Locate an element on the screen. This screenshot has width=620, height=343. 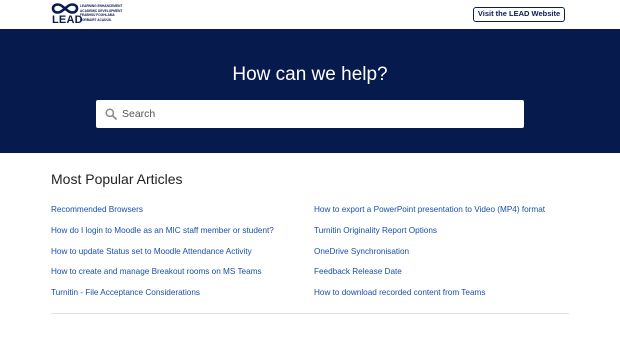
search-box is located at coordinates (310, 114).